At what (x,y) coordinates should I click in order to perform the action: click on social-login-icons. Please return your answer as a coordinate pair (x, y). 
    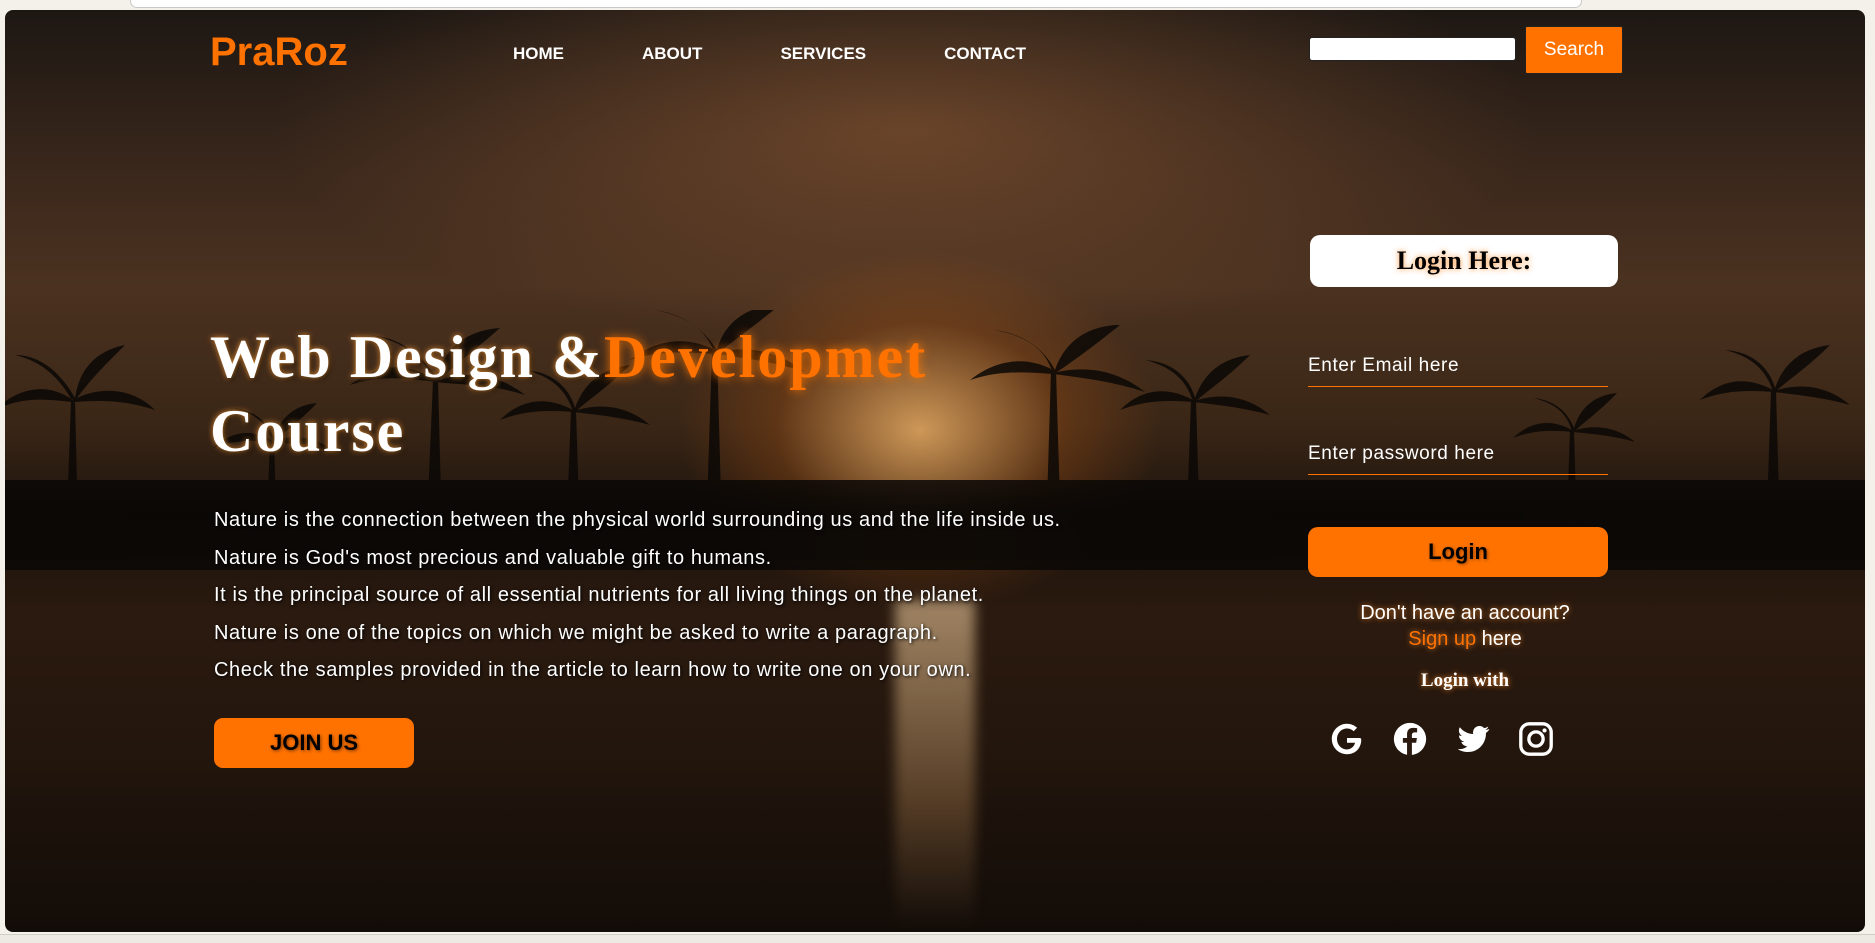
    Looking at the image, I should click on (1441, 739).